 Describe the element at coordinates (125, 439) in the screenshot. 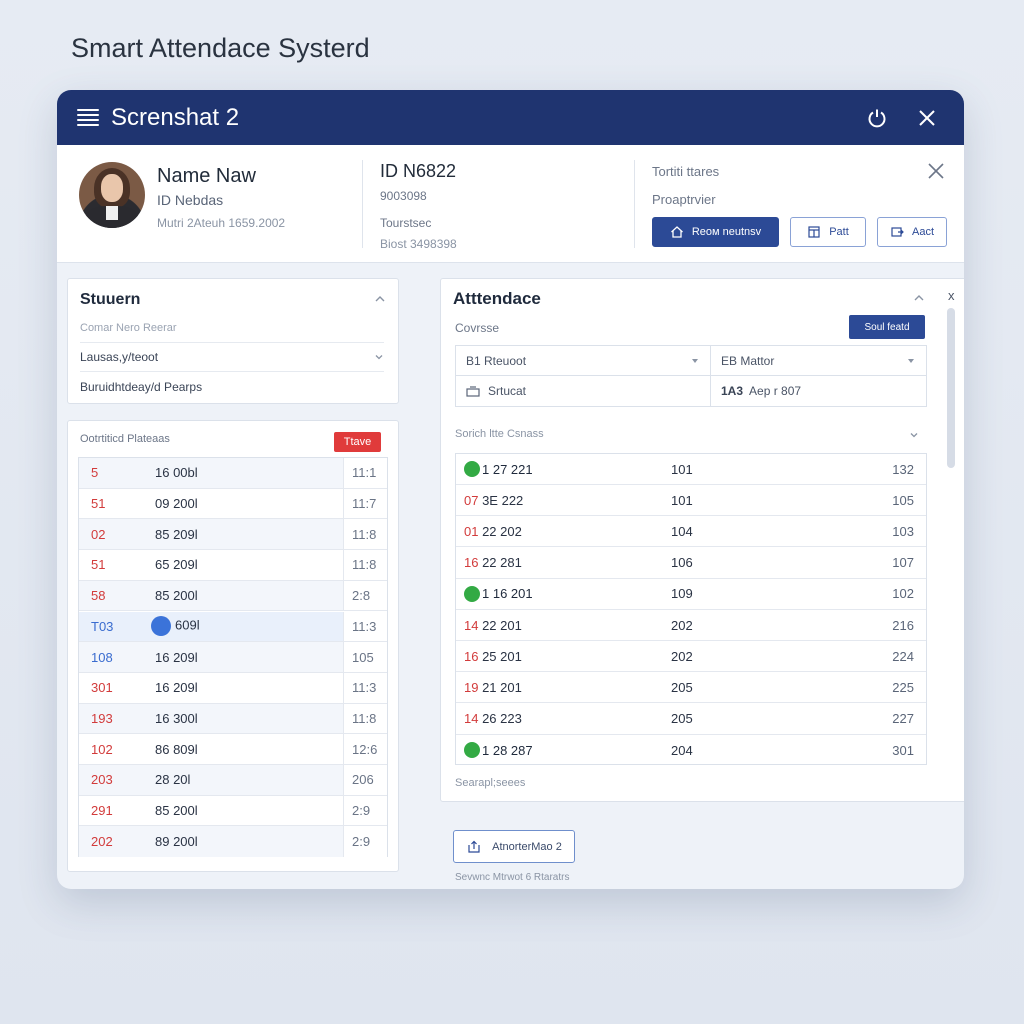

I see `student-list-title: Ootrtiticd Plateaas` at that location.